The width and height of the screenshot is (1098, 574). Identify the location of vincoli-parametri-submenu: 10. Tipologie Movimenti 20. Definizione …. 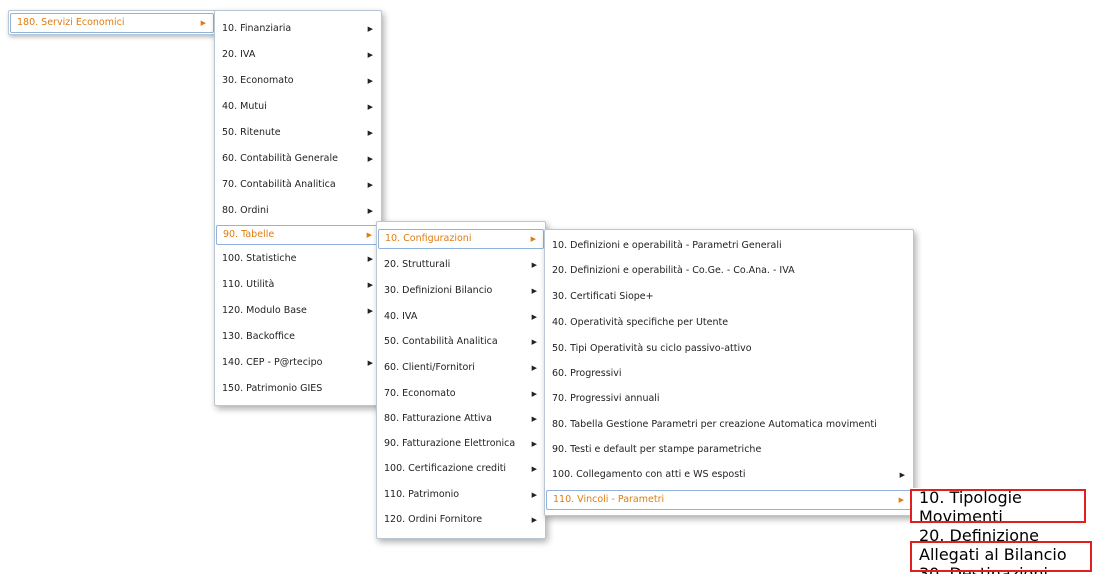
(1004, 531).